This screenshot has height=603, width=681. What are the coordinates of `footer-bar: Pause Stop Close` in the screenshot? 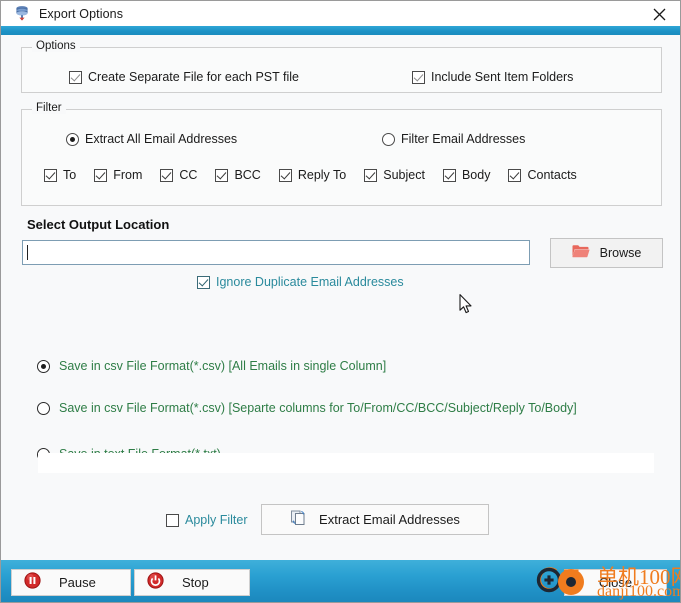 It's located at (340, 581).